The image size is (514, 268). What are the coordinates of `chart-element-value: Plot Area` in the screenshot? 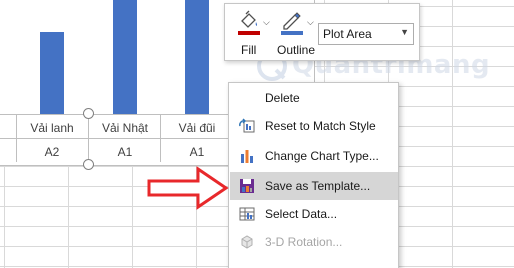 It's located at (347, 34).